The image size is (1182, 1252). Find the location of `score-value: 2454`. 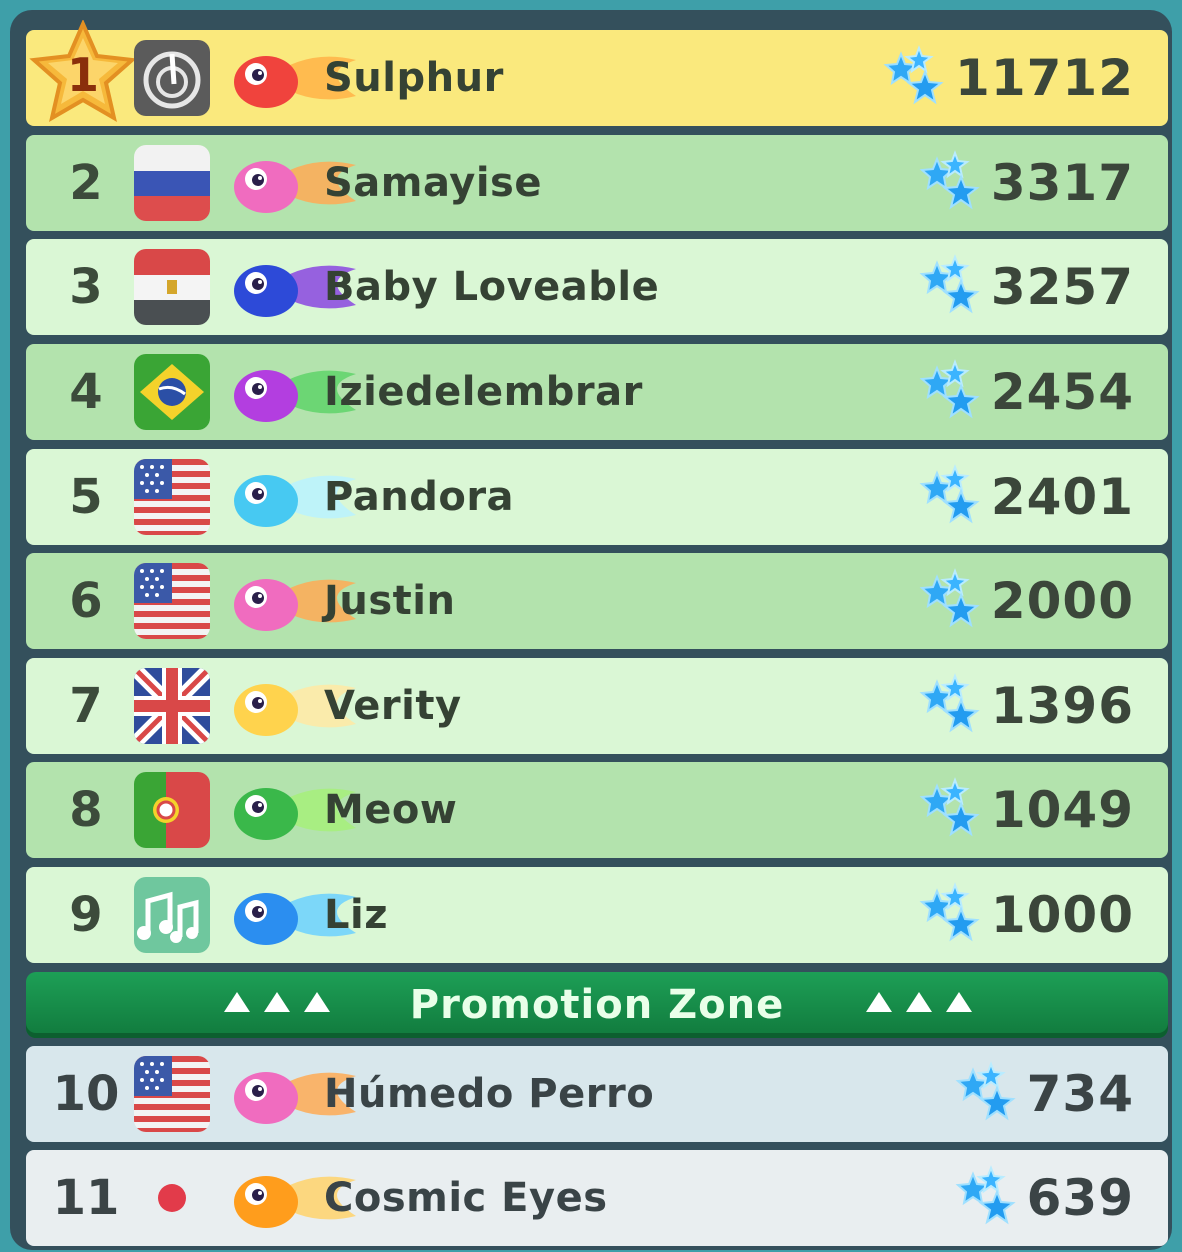

score-value: 2454 is located at coordinates (1062, 392).